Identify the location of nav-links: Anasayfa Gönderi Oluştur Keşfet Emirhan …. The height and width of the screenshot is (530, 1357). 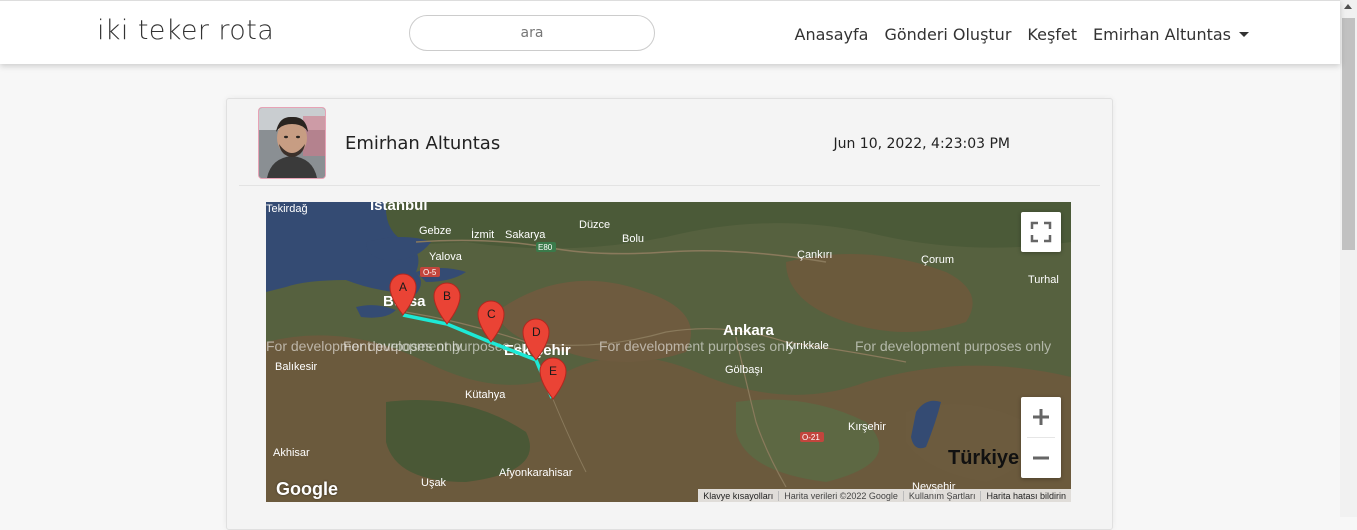
(1022, 34).